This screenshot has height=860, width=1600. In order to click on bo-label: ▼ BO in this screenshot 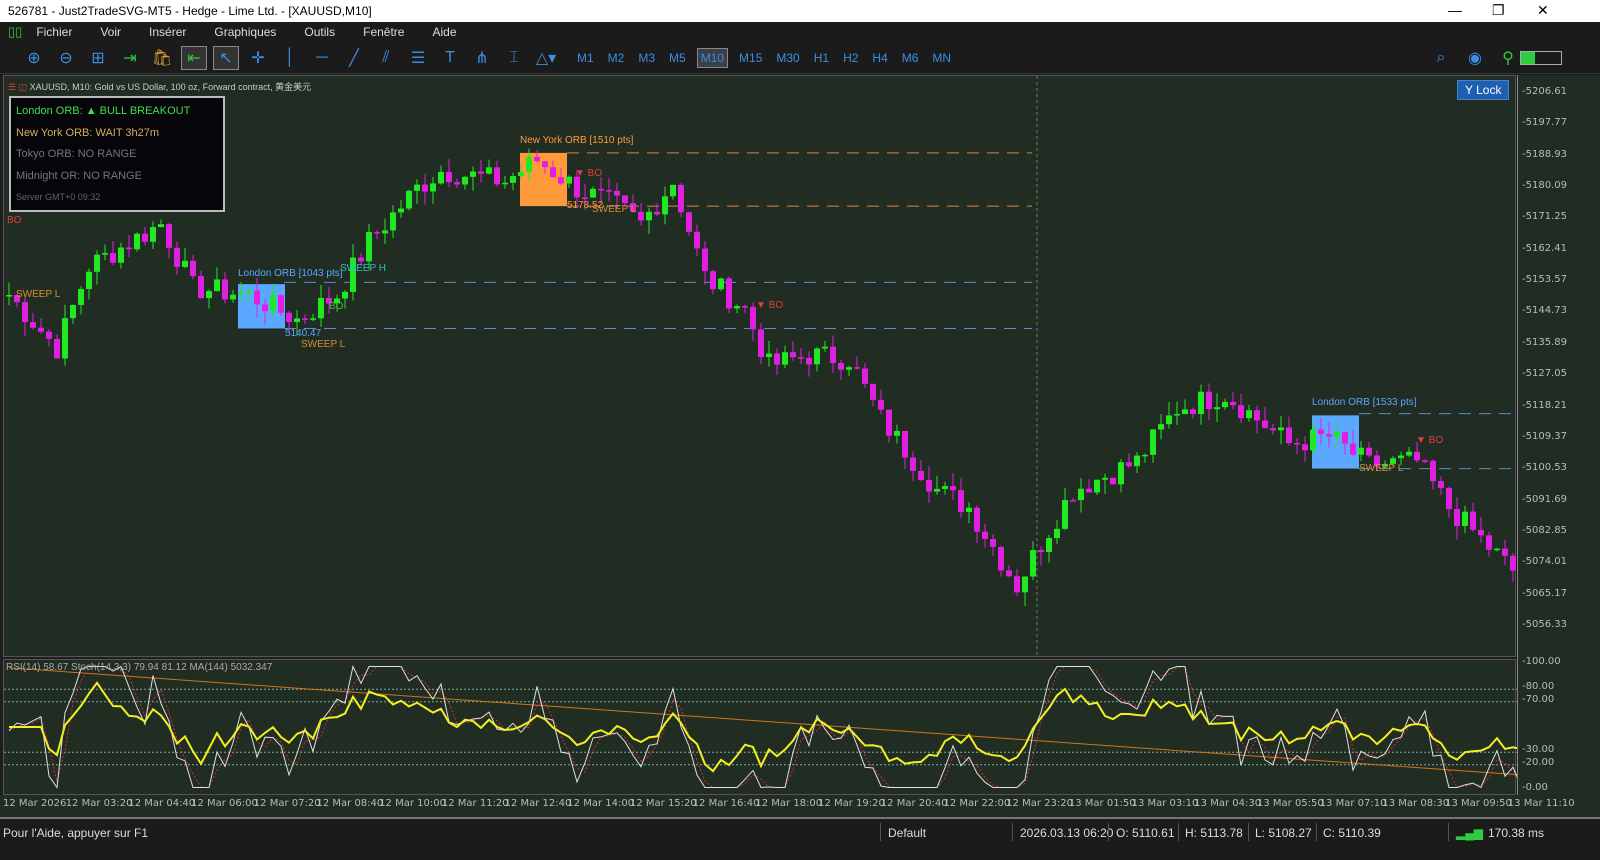, I will do `click(1429, 440)`.